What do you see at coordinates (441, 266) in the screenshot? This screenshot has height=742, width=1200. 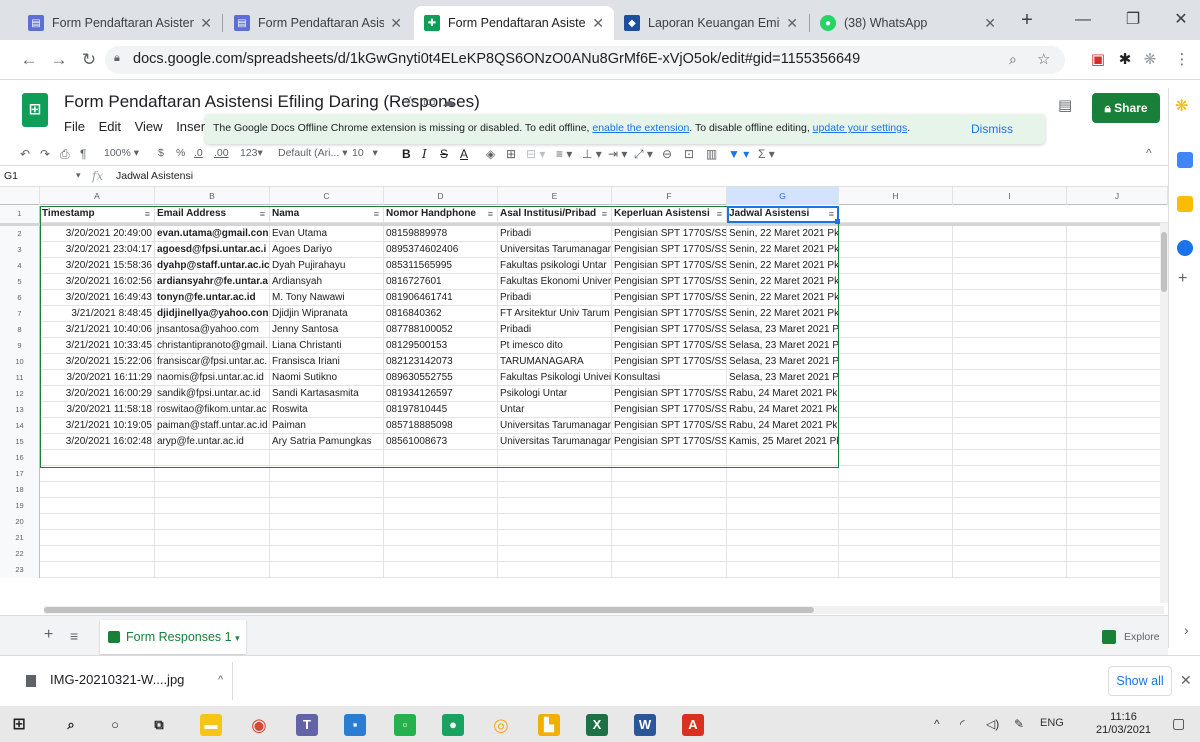 I see `cell-phone: 085311565995` at bounding box center [441, 266].